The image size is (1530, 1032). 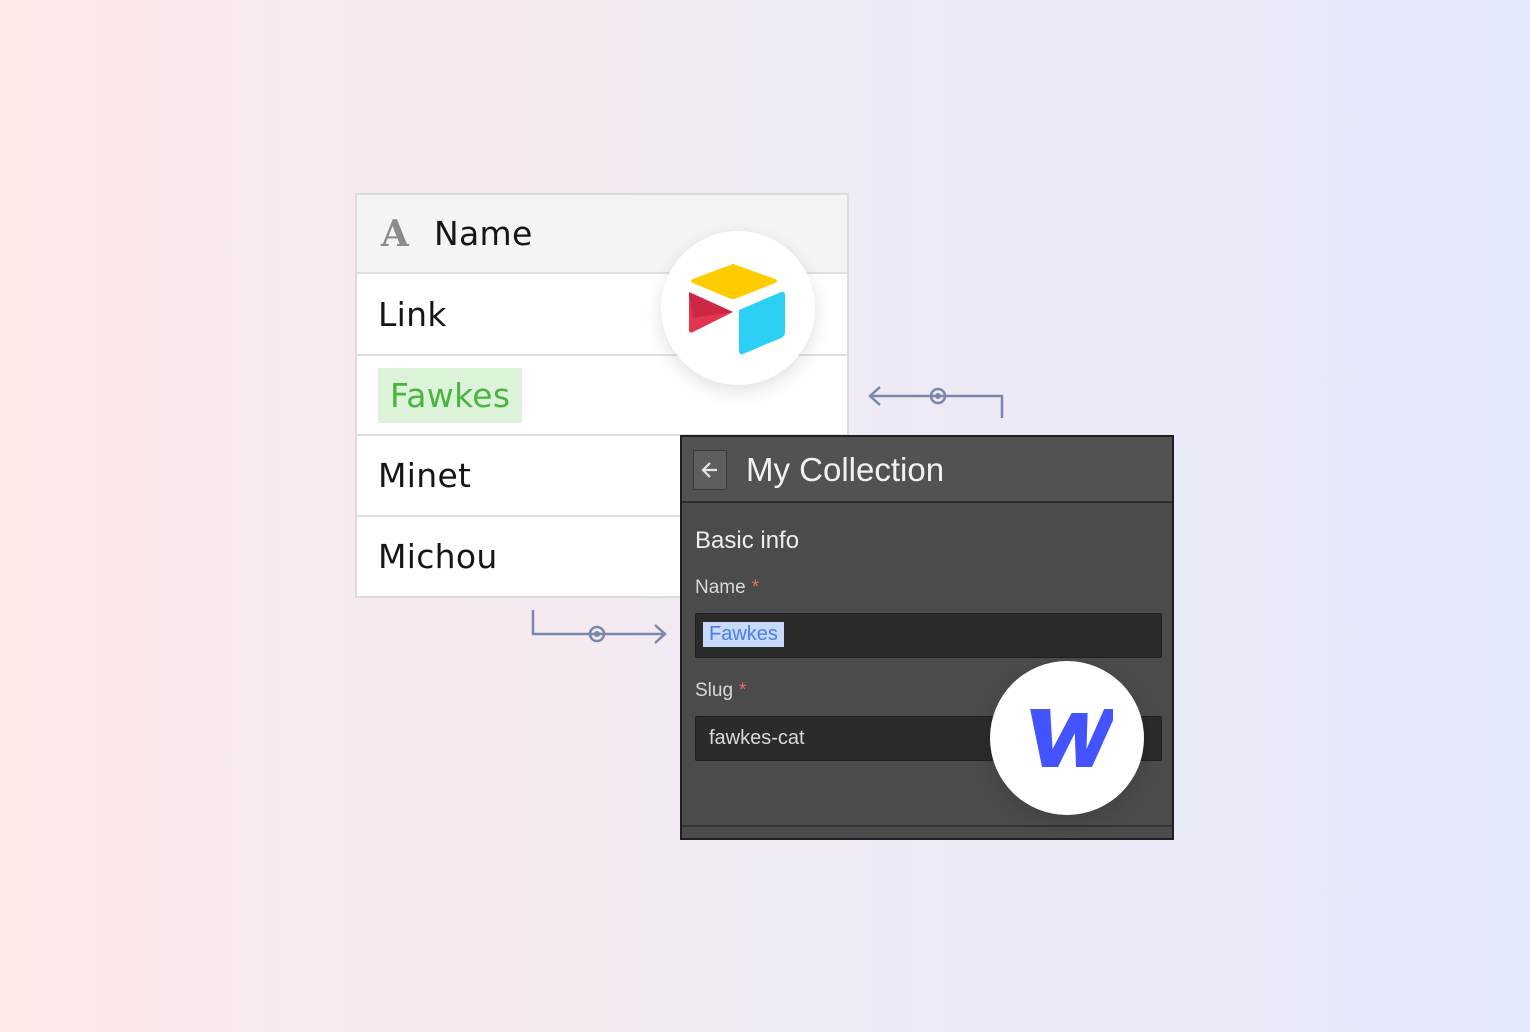 What do you see at coordinates (720, 587) in the screenshot?
I see `name-label-text: Name` at bounding box center [720, 587].